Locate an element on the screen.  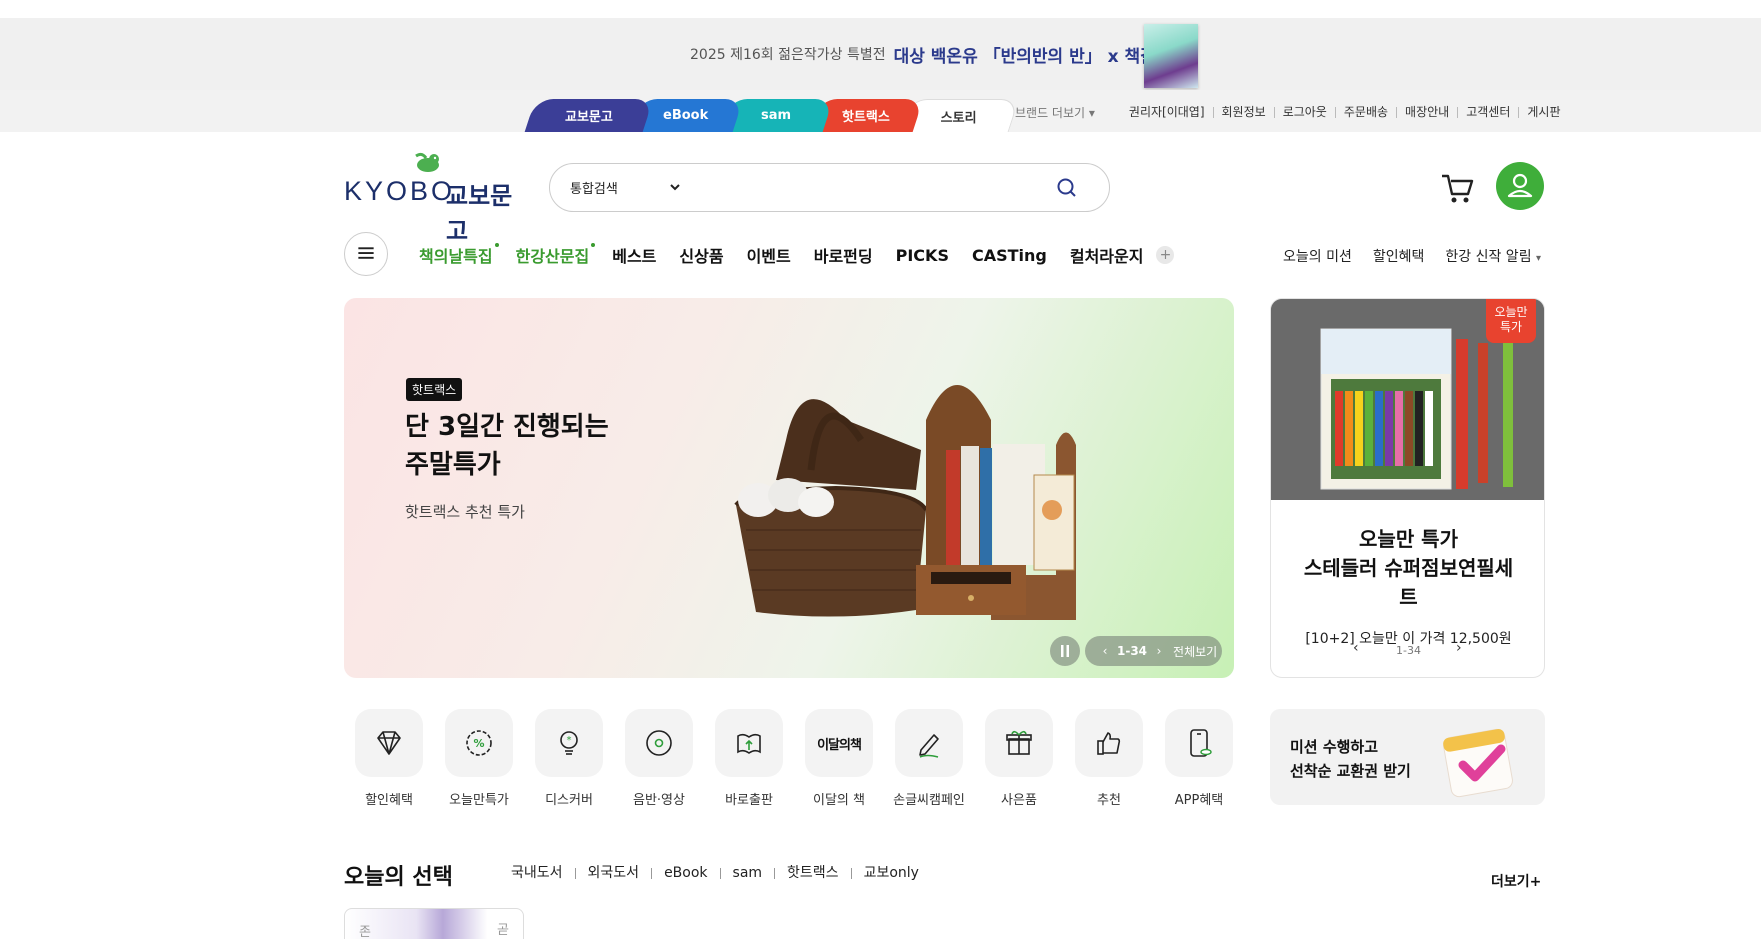
diamond-icon is located at coordinates (389, 743).